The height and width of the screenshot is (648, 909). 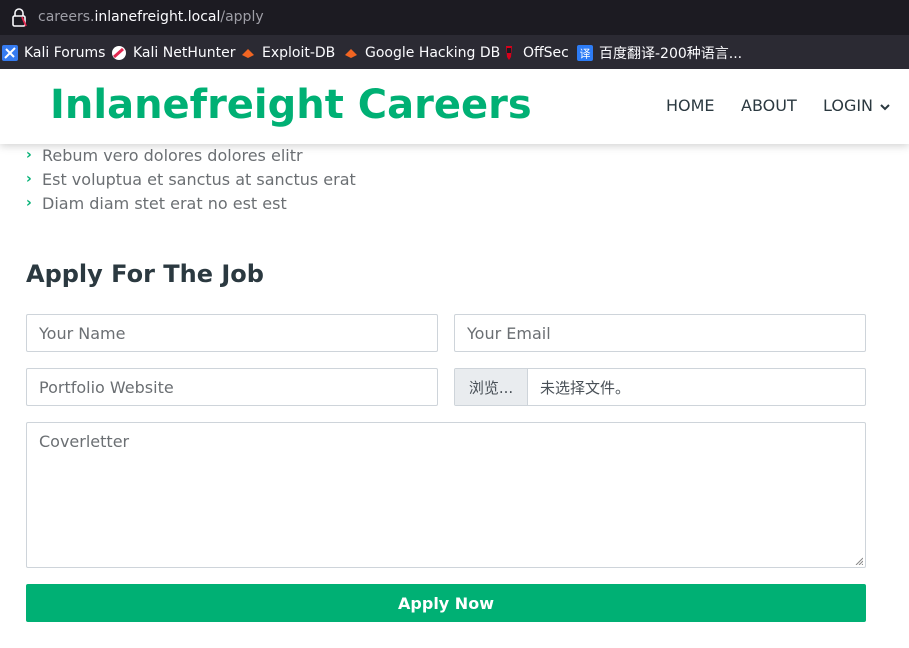 What do you see at coordinates (84, 441) in the screenshot?
I see `coverletter-placeholder: Coverletter` at bounding box center [84, 441].